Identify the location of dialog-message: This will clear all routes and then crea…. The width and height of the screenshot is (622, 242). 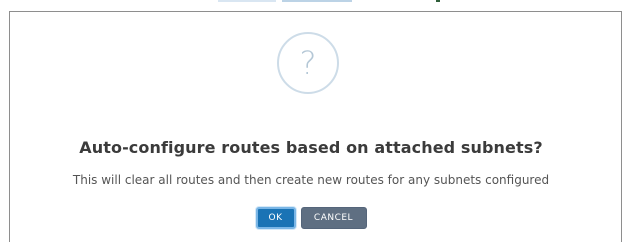
(311, 180).